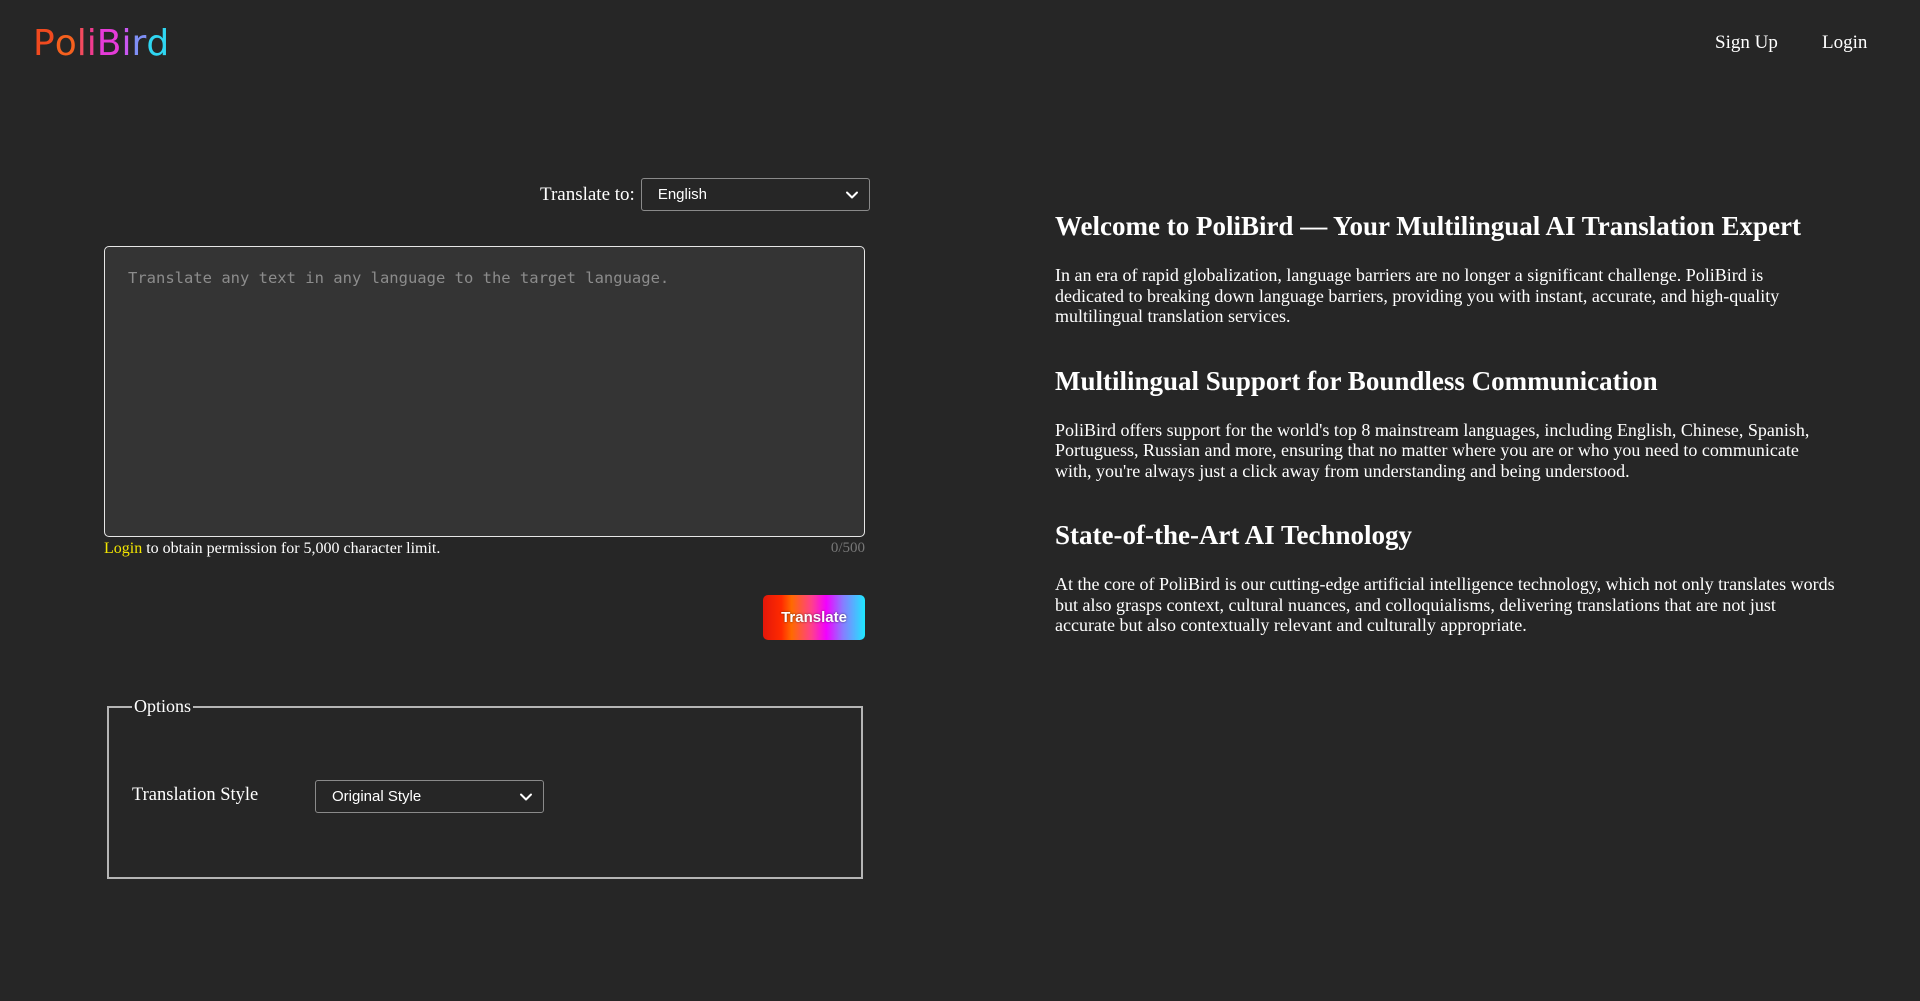 Image resolution: width=1920 pixels, height=1001 pixels. What do you see at coordinates (158, 43) in the screenshot?
I see `logo-letter: d` at bounding box center [158, 43].